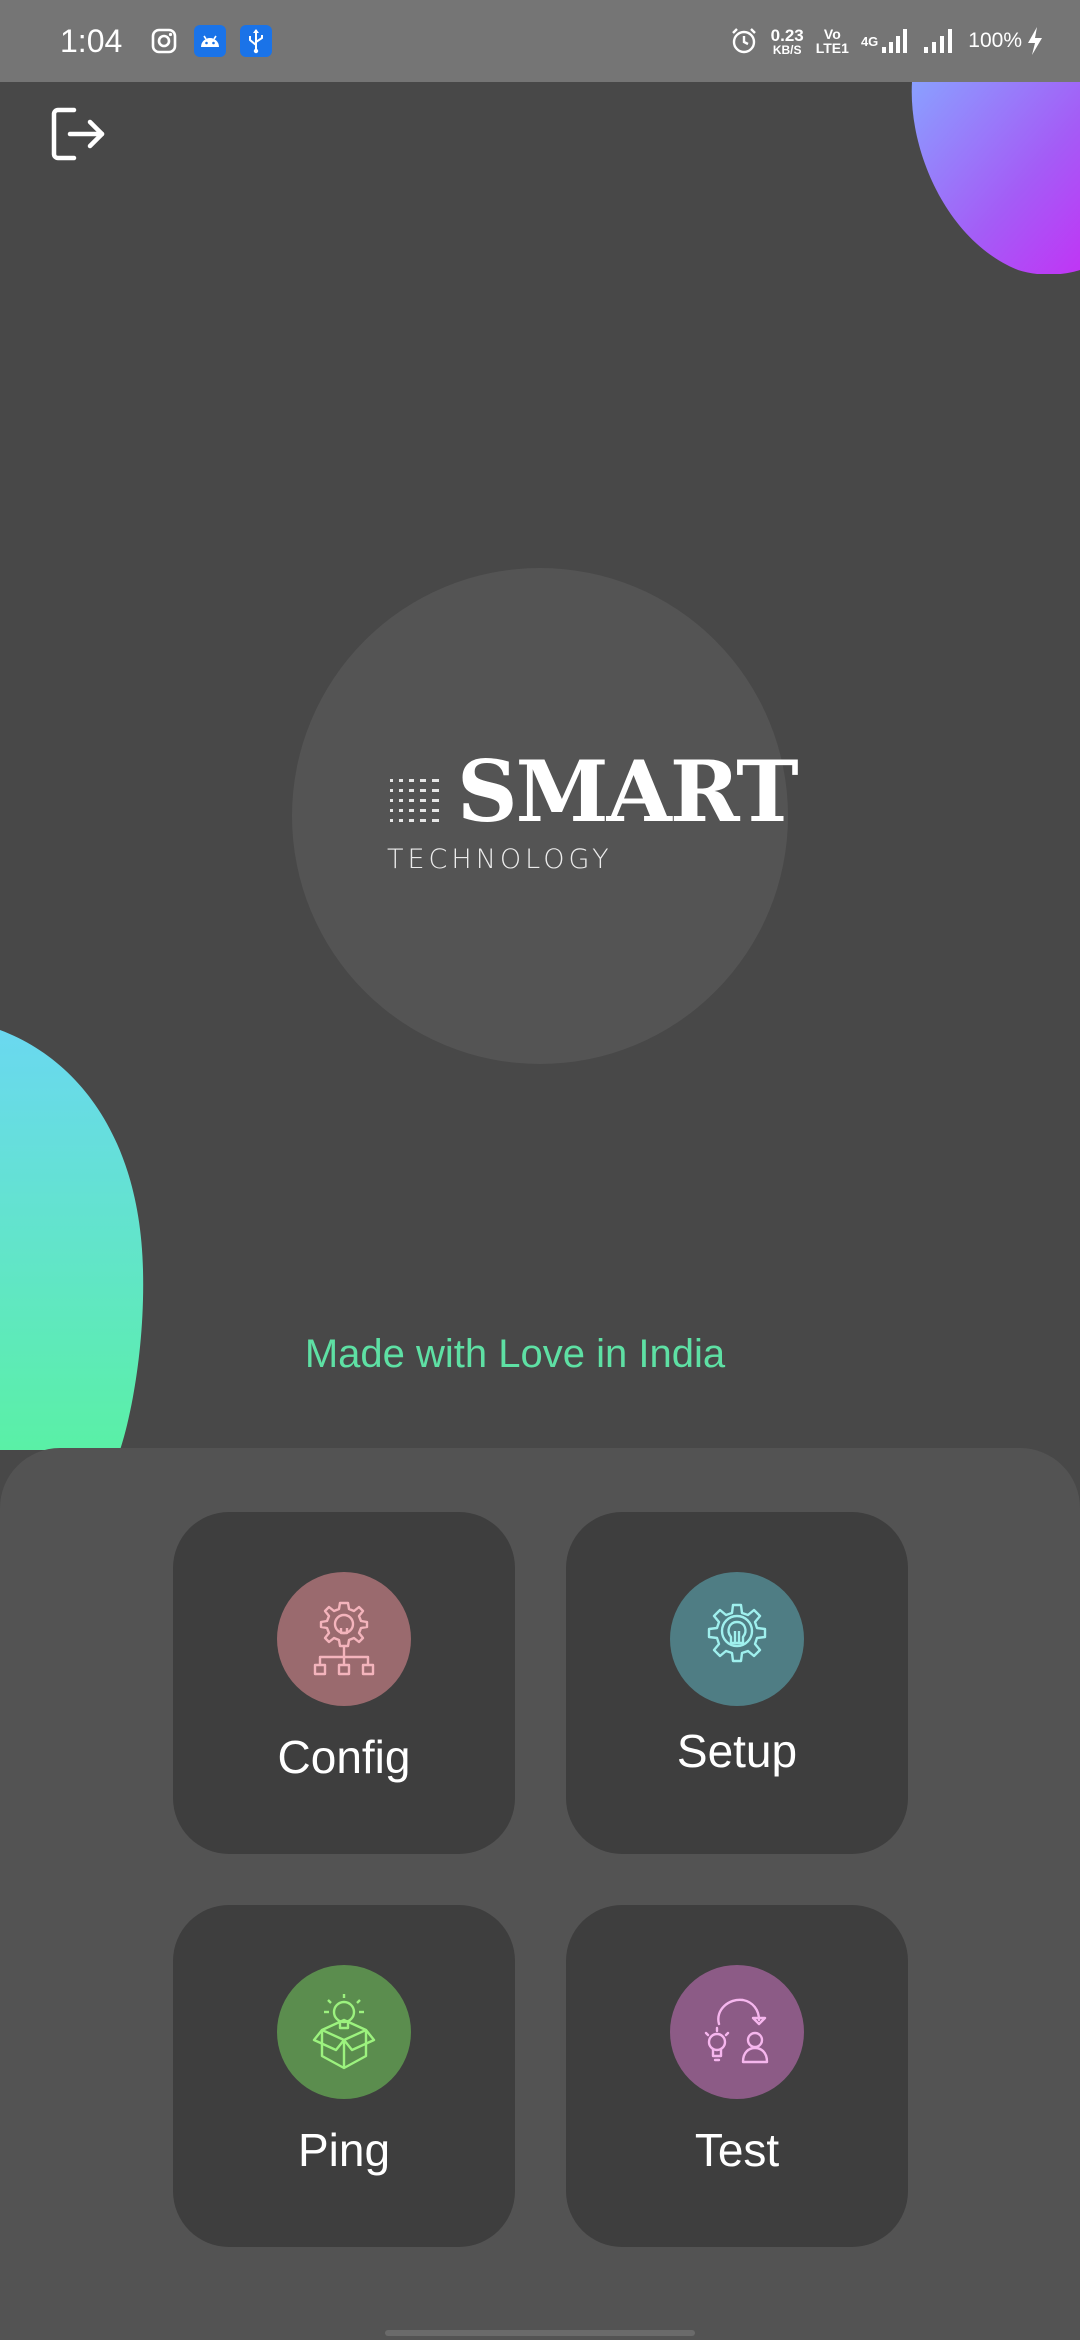 The width and height of the screenshot is (1080, 2340). I want to click on smart-technology-logo: SMART TECHNOLOGY, so click(592, 812).